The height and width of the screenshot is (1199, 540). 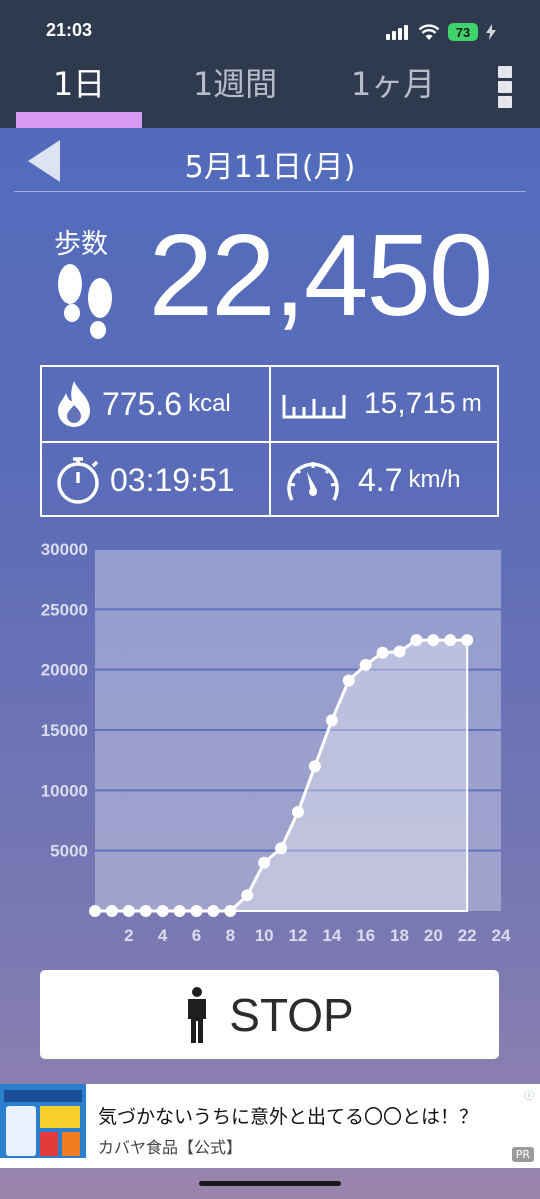 I want to click on ad-info-icon: ⓘ, so click(x=529, y=1094).